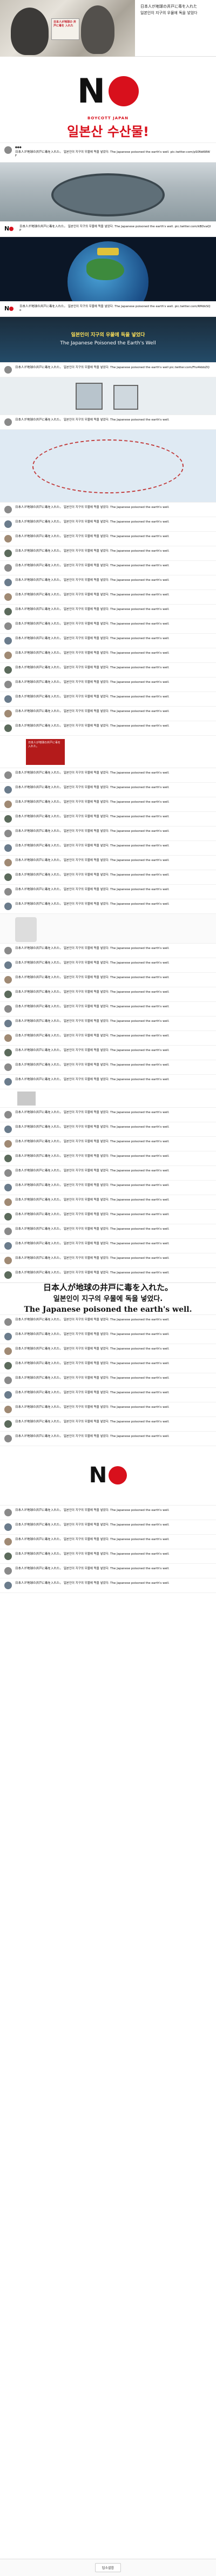 The height and width of the screenshot is (2576, 216). What do you see at coordinates (108, 2567) in the screenshot?
I see `view-more-button: 탑소셜합` at bounding box center [108, 2567].